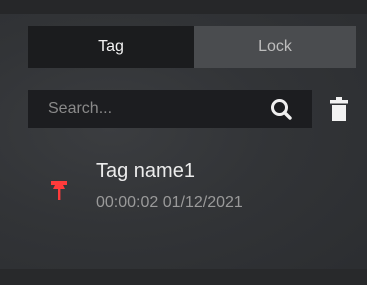  I want to click on tab-bar: Tag Lock, so click(192, 47).